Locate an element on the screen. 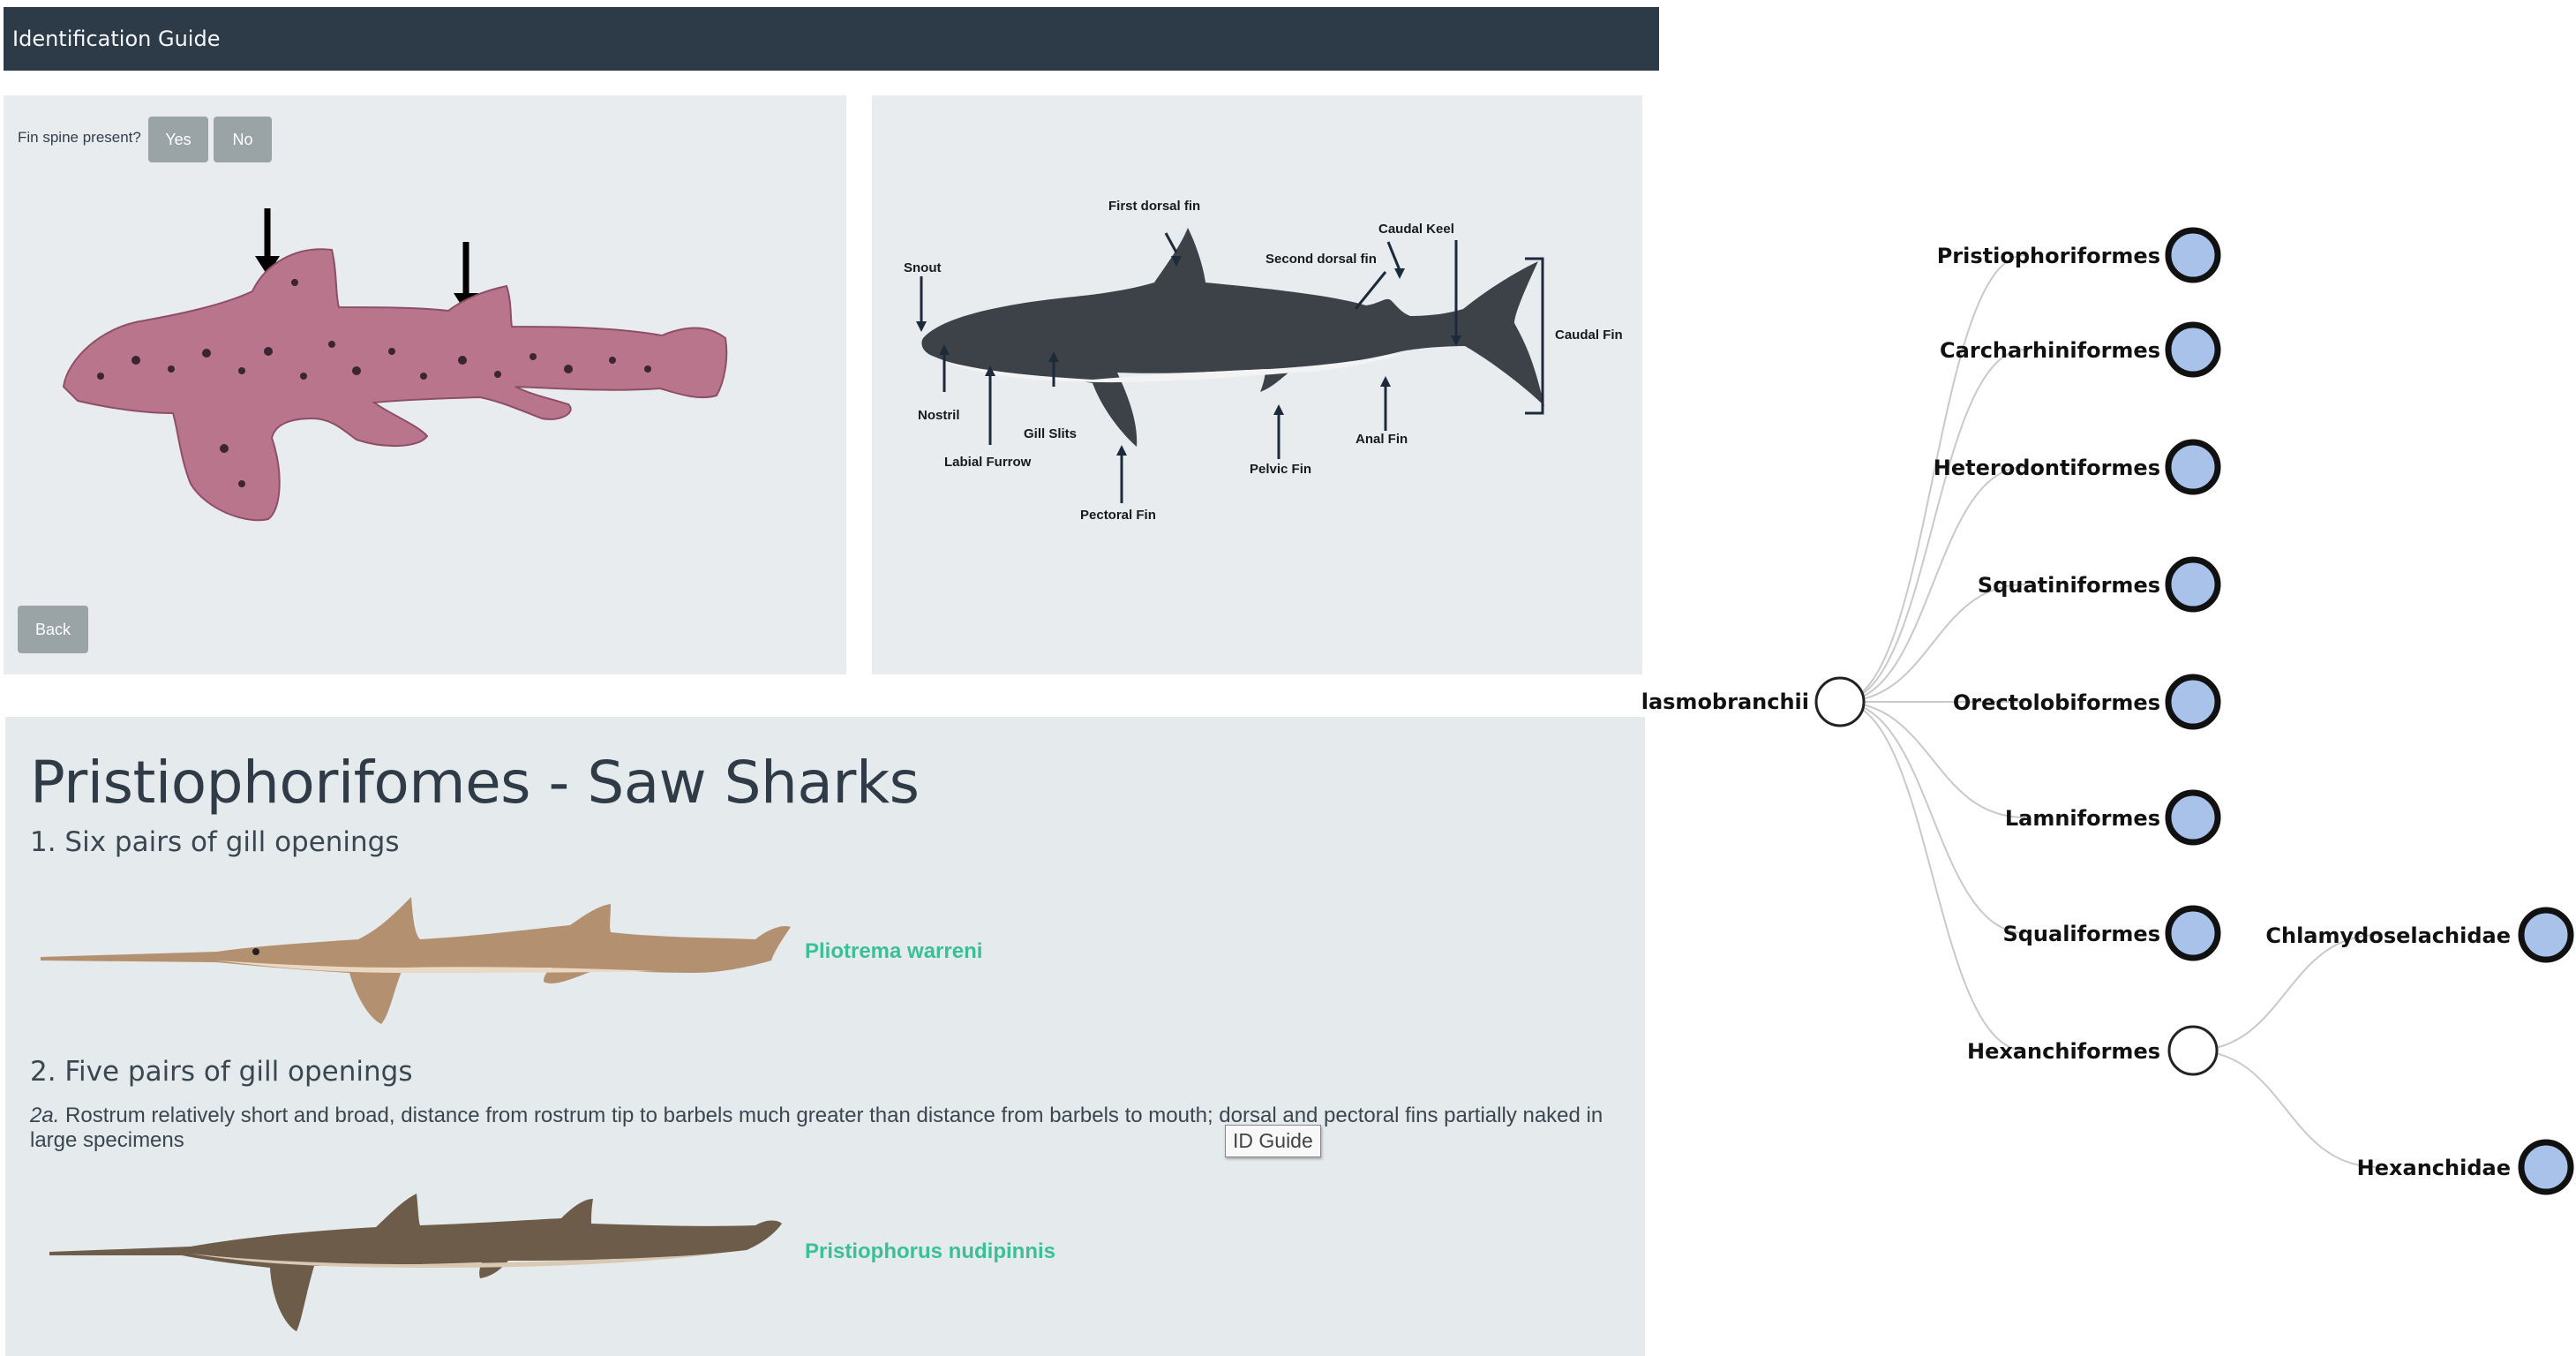  tree-node-squatiniformes: Squatiniformes is located at coordinates (2099, 584).